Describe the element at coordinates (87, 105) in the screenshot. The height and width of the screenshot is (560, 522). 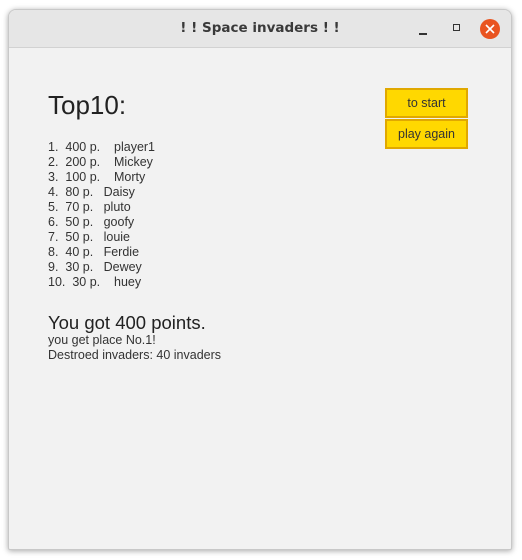
I see `top10-heading: Top10:` at that location.